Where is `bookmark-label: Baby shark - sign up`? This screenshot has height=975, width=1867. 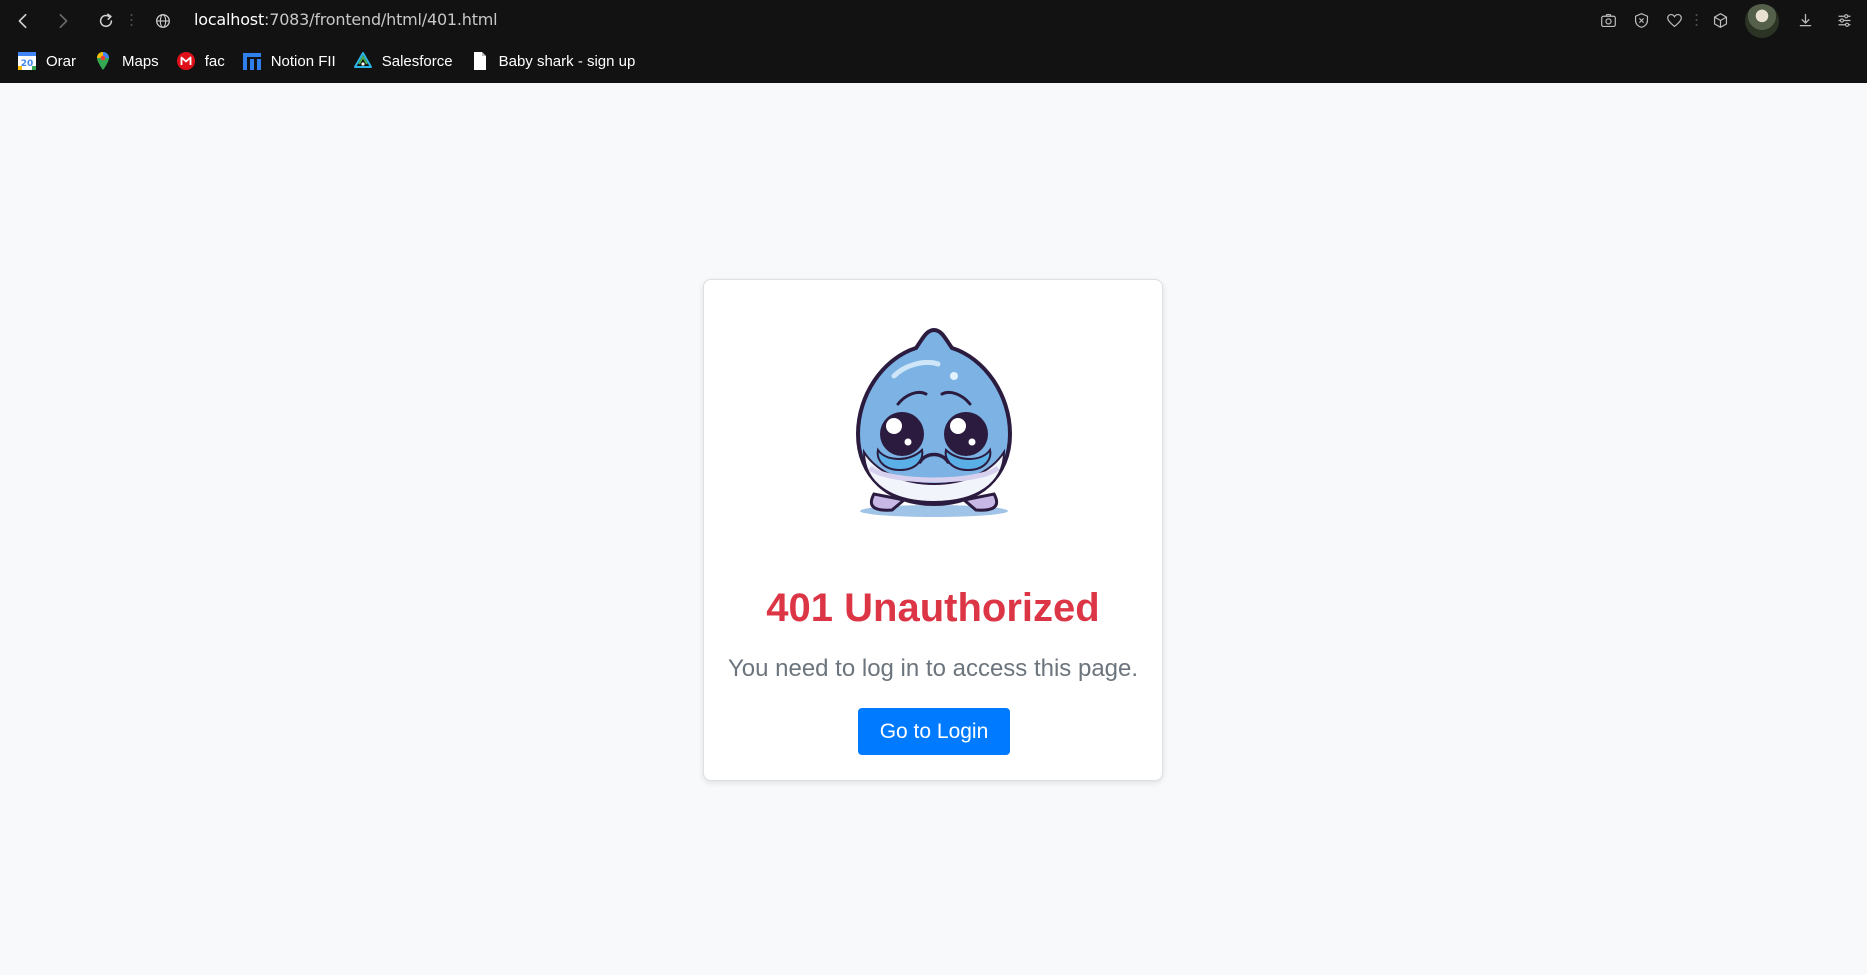
bookmark-label: Baby shark - sign up is located at coordinates (567, 61).